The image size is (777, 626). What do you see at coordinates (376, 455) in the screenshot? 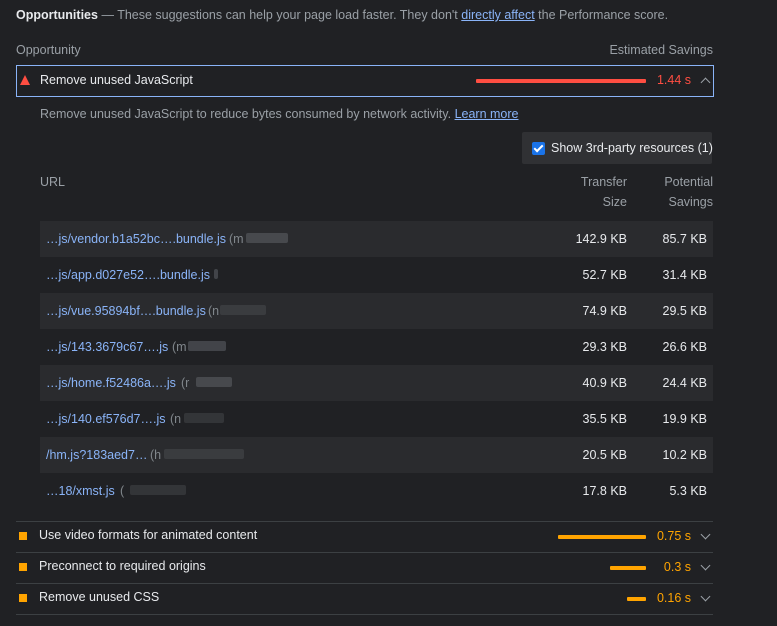
I see `table-row: /hm.js?183aed7… (h 20.5 KB 10.2 KB` at bounding box center [376, 455].